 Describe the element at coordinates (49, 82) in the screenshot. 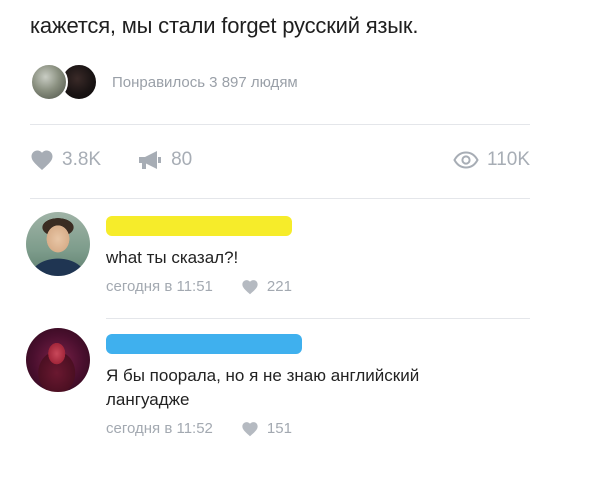

I see `liker-avatar` at that location.